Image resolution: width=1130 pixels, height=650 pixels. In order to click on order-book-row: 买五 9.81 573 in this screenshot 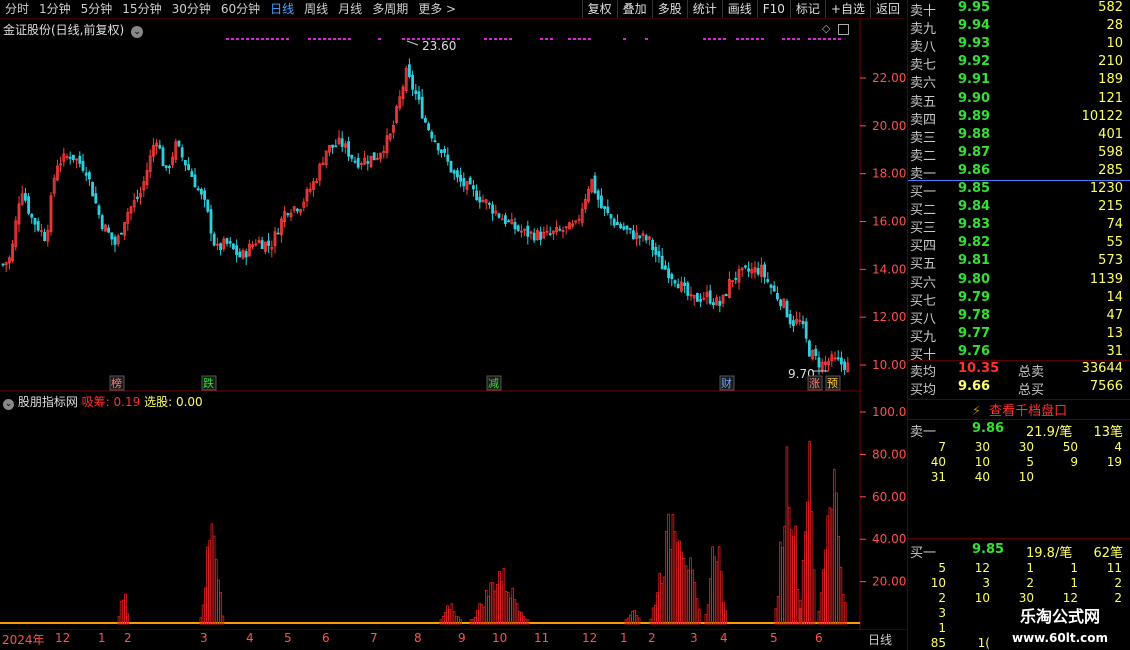, I will do `click(1019, 263)`.